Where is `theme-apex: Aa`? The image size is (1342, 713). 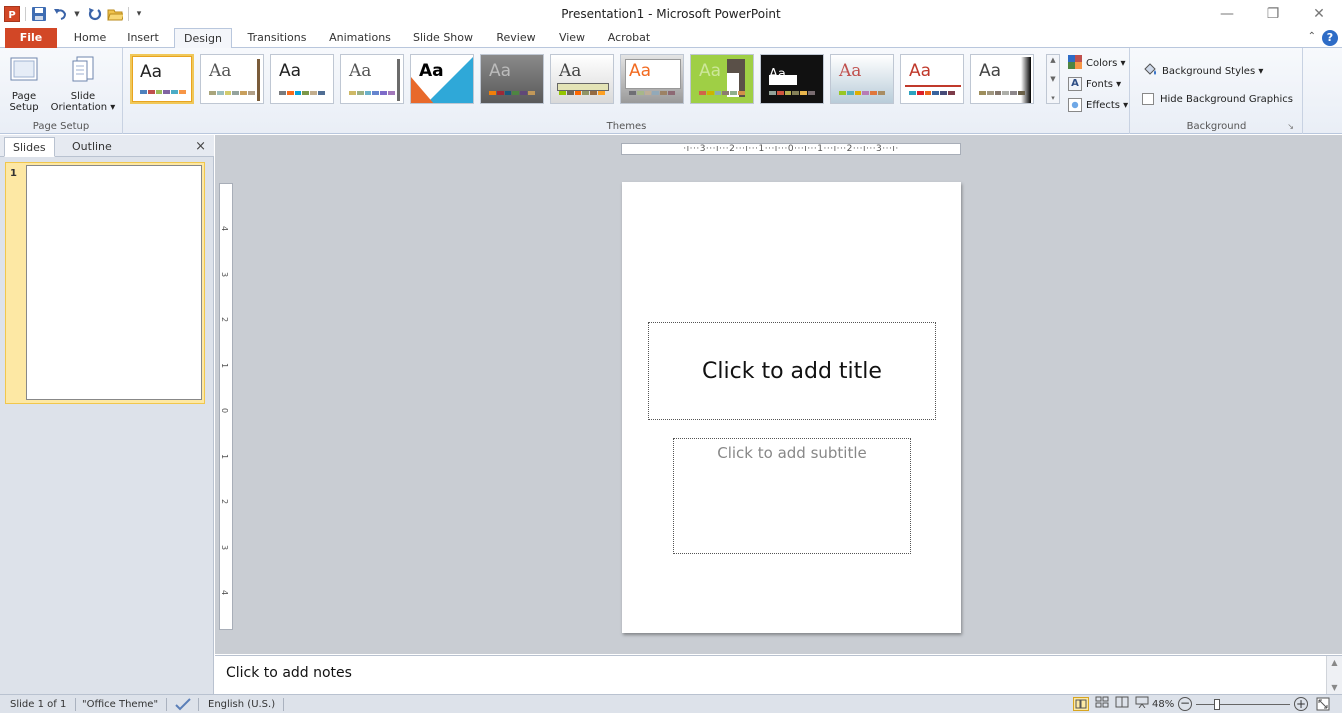 theme-apex: Aa is located at coordinates (372, 79).